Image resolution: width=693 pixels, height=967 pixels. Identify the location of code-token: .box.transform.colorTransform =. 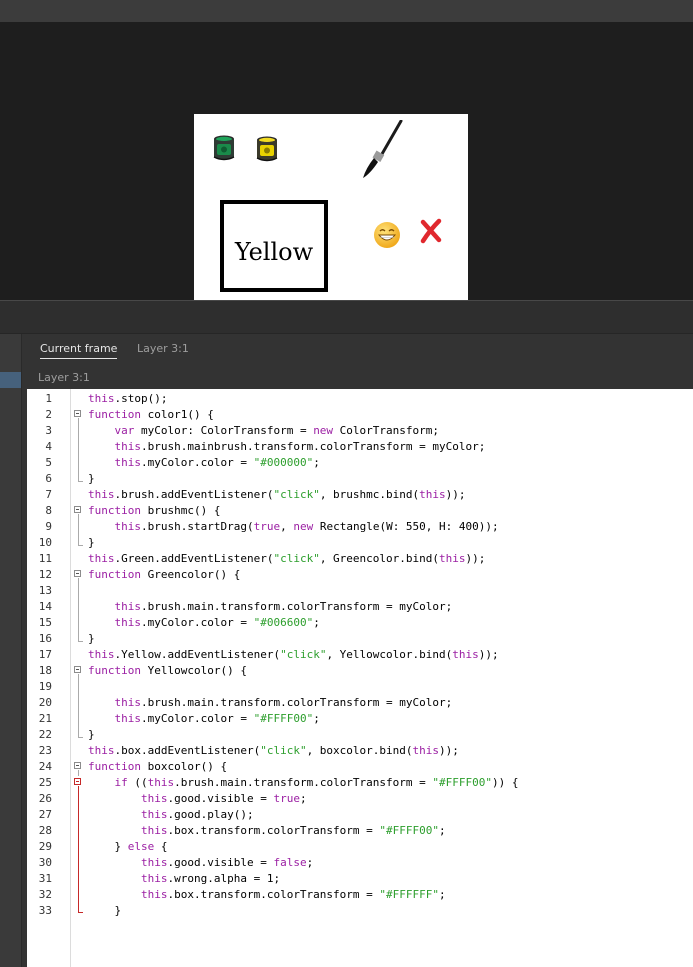
(273, 894).